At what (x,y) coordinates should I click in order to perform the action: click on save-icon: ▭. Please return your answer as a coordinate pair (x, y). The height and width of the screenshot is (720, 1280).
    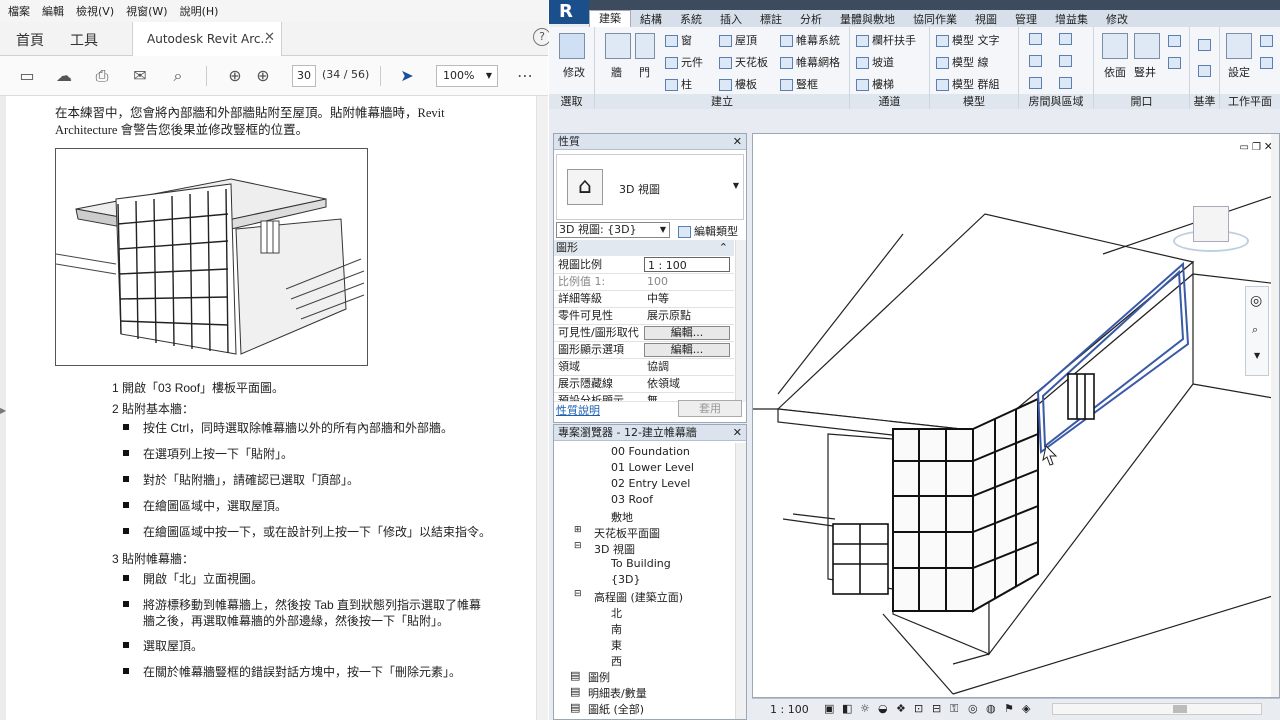
    Looking at the image, I should click on (27, 76).